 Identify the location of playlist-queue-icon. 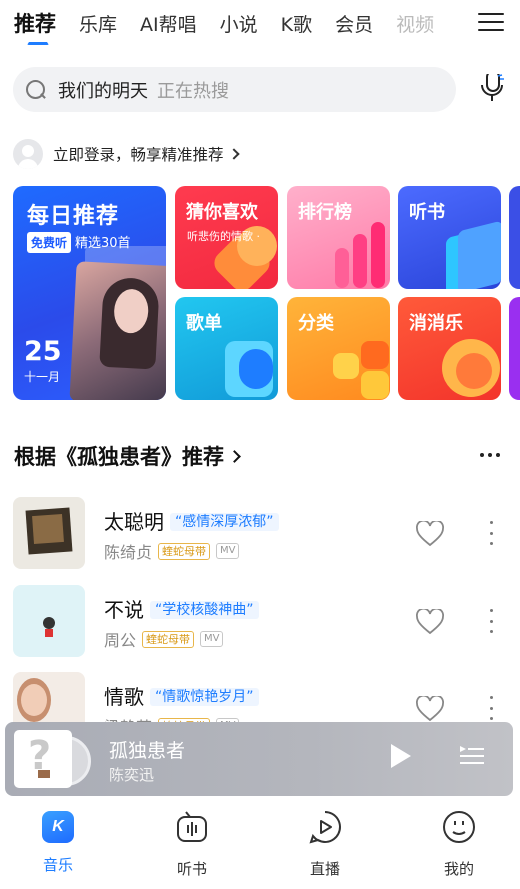
(472, 756).